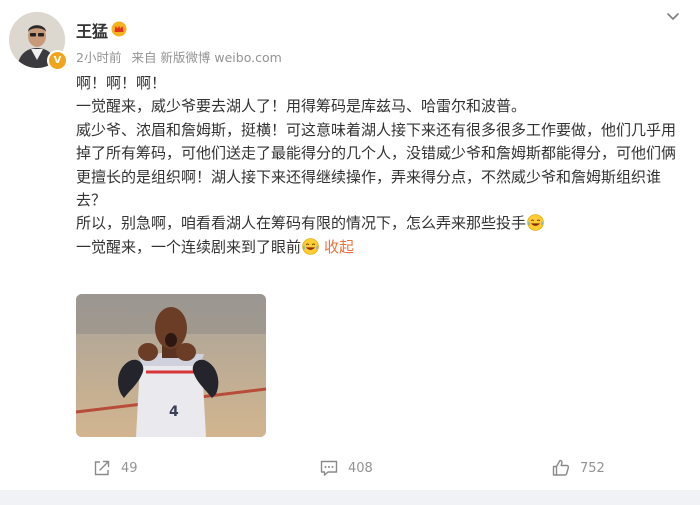  Describe the element at coordinates (115, 468) in the screenshot. I see `share-button: 49` at that location.